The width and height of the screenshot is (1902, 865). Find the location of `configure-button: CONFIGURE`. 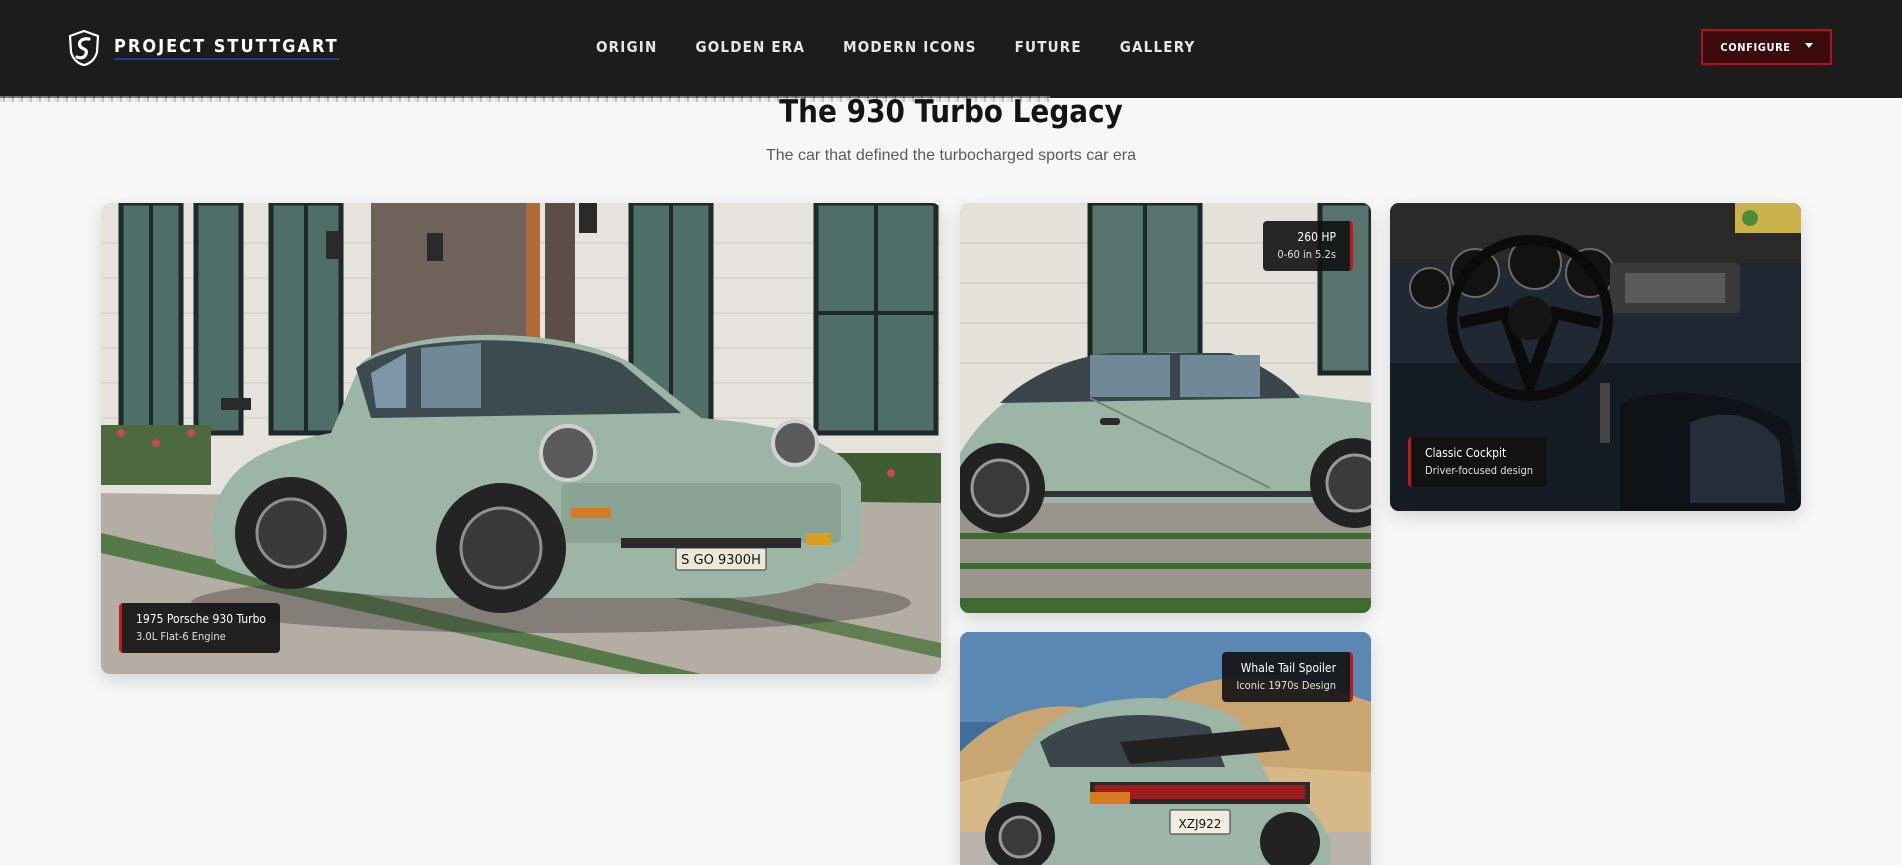

configure-button: CONFIGURE is located at coordinates (1766, 47).